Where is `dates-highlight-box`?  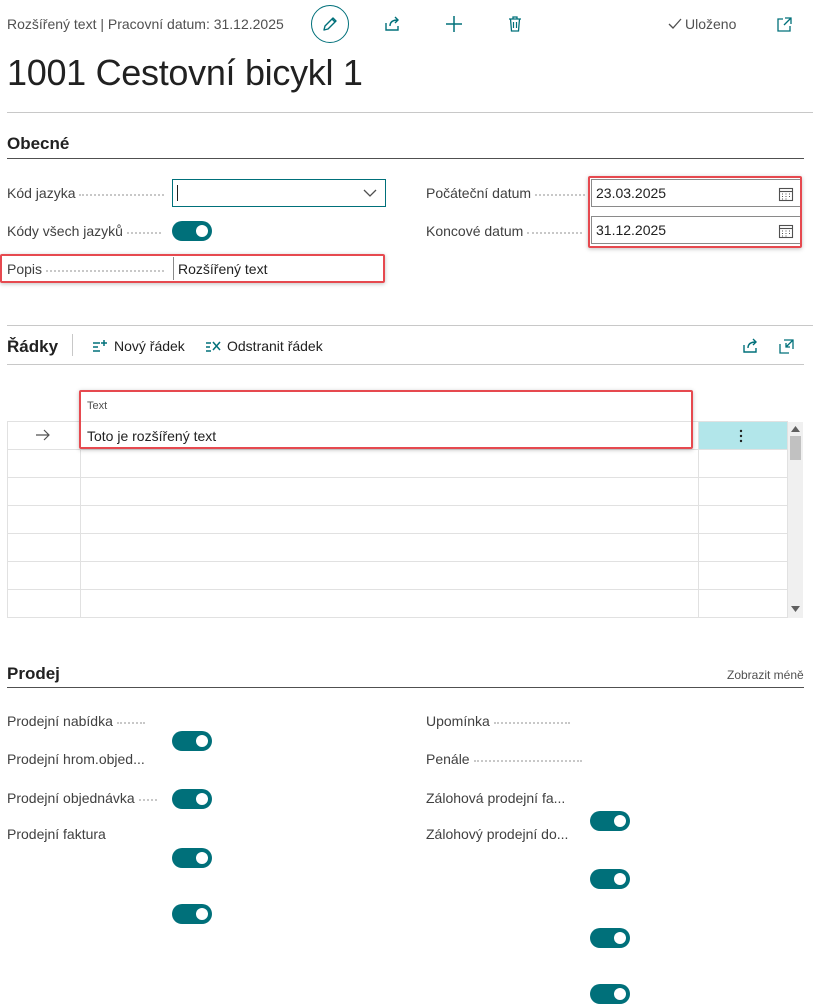
dates-highlight-box is located at coordinates (695, 212).